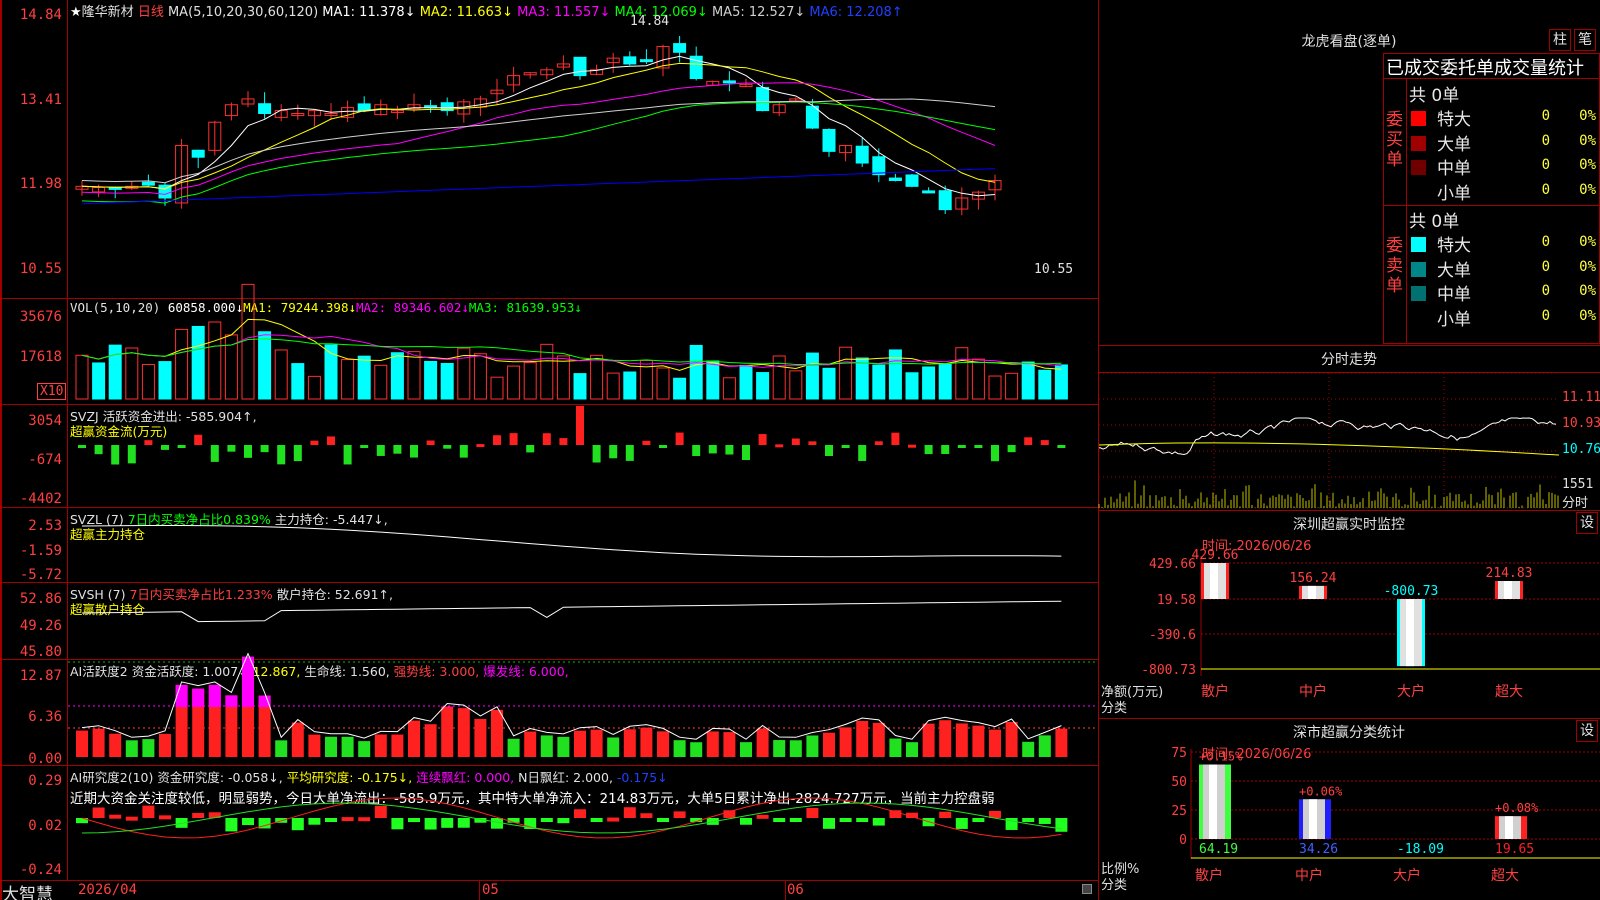  Describe the element at coordinates (1309, 875) in the screenshot. I see `class-category: 中户` at that location.